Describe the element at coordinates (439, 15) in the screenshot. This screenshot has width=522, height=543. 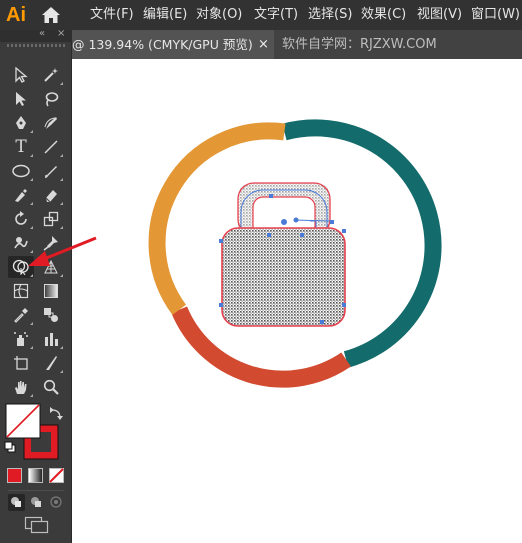
I see `menu-view: 视图(V)` at that location.